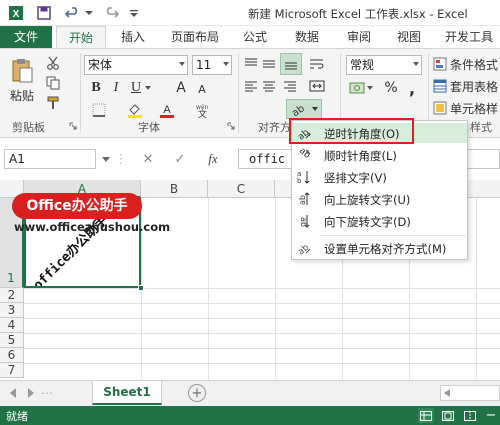 This screenshot has height=425, width=500. I want to click on bold-button: B, so click(96, 88).